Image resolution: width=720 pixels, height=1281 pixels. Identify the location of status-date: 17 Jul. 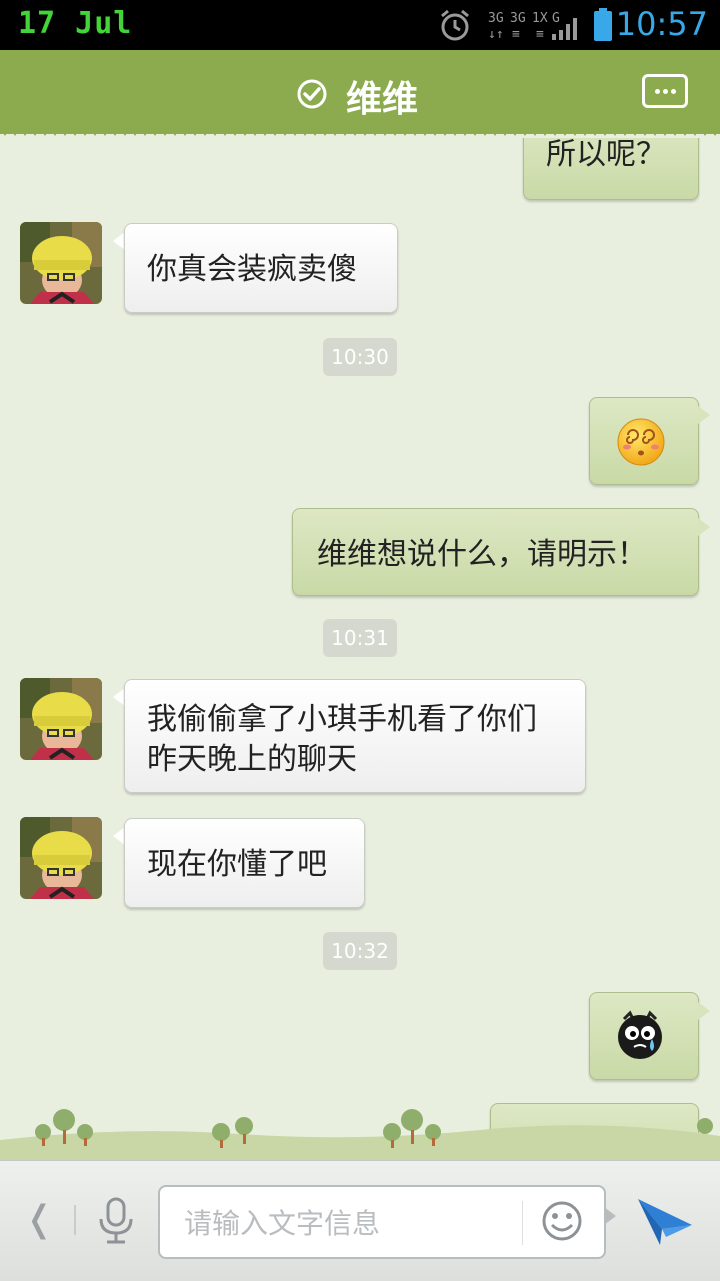
(75, 23).